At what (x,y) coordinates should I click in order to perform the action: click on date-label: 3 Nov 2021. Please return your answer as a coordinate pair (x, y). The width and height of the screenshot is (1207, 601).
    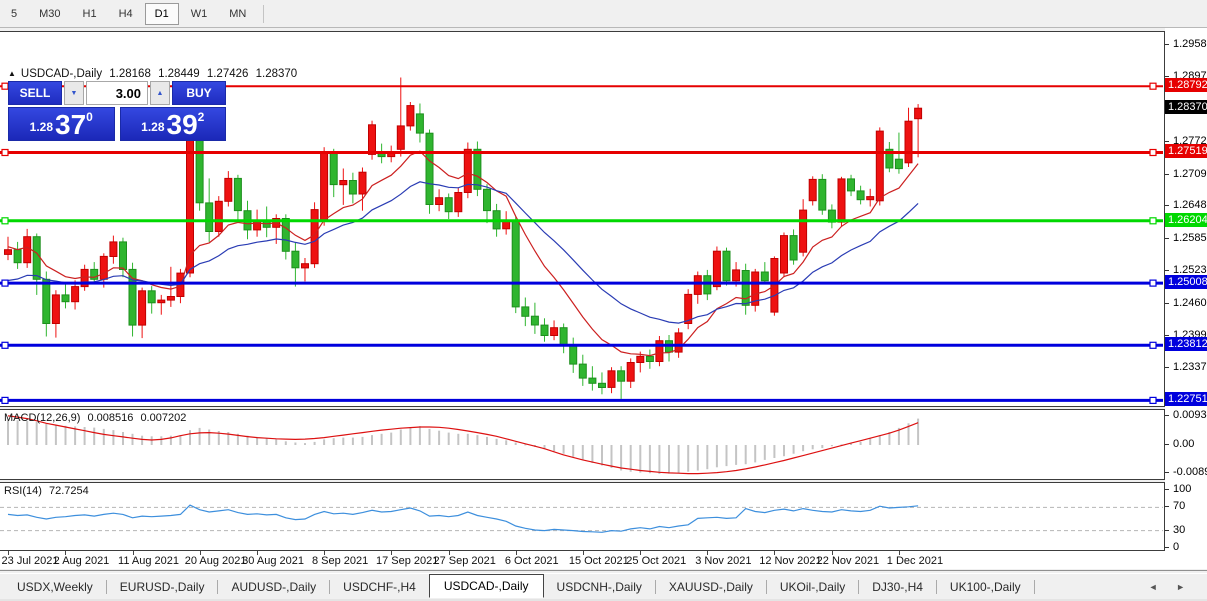
    Looking at the image, I should click on (723, 561).